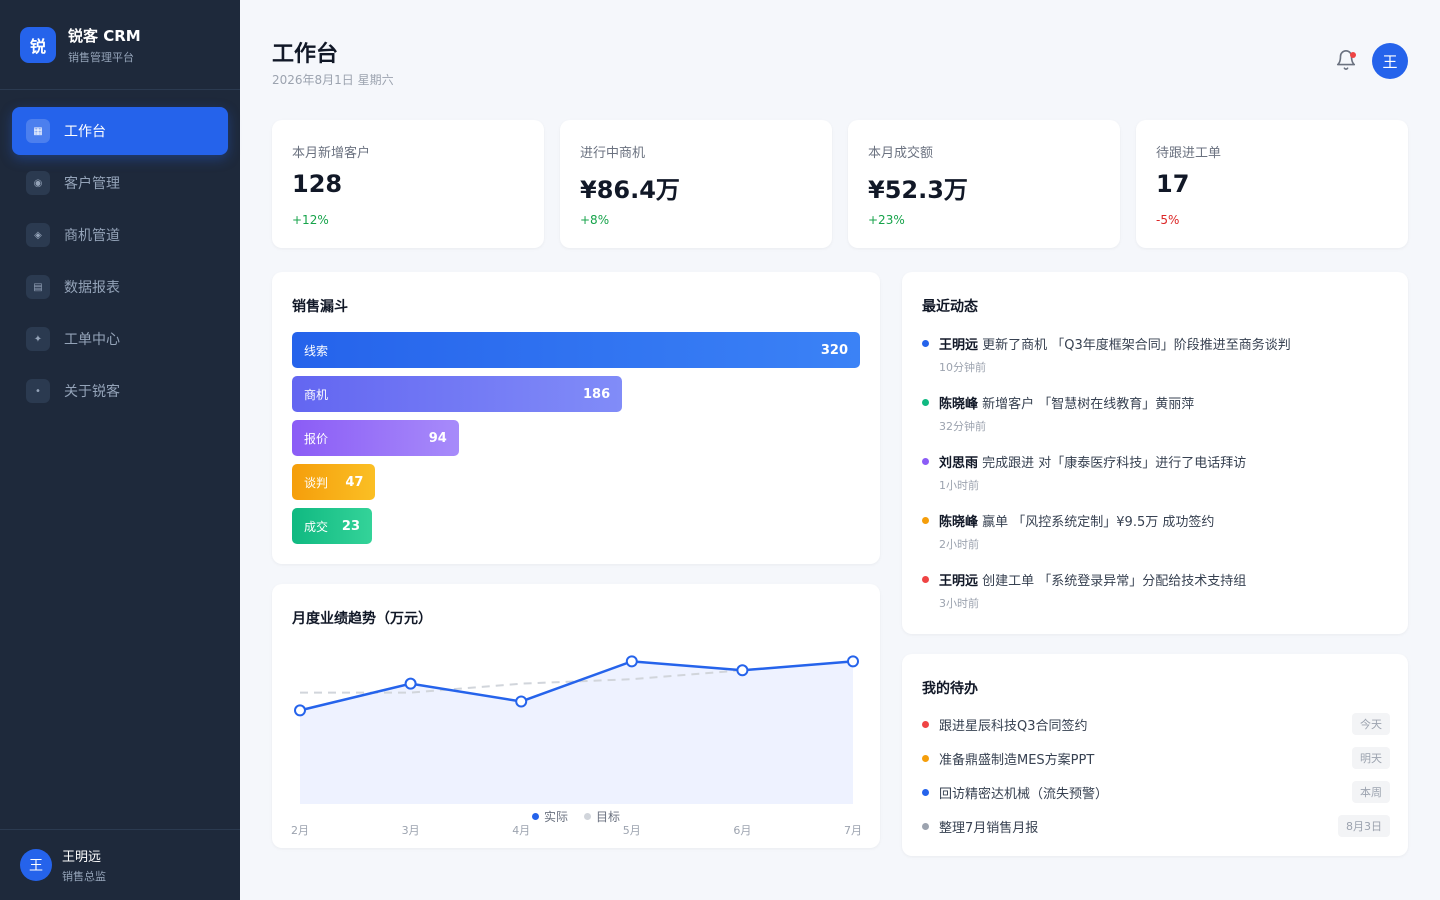 The height and width of the screenshot is (900, 1440). I want to click on funnel-card: 销售漏斗 线索 320 商机 186 报价 94 谈判 47 成交 23, so click(576, 418).